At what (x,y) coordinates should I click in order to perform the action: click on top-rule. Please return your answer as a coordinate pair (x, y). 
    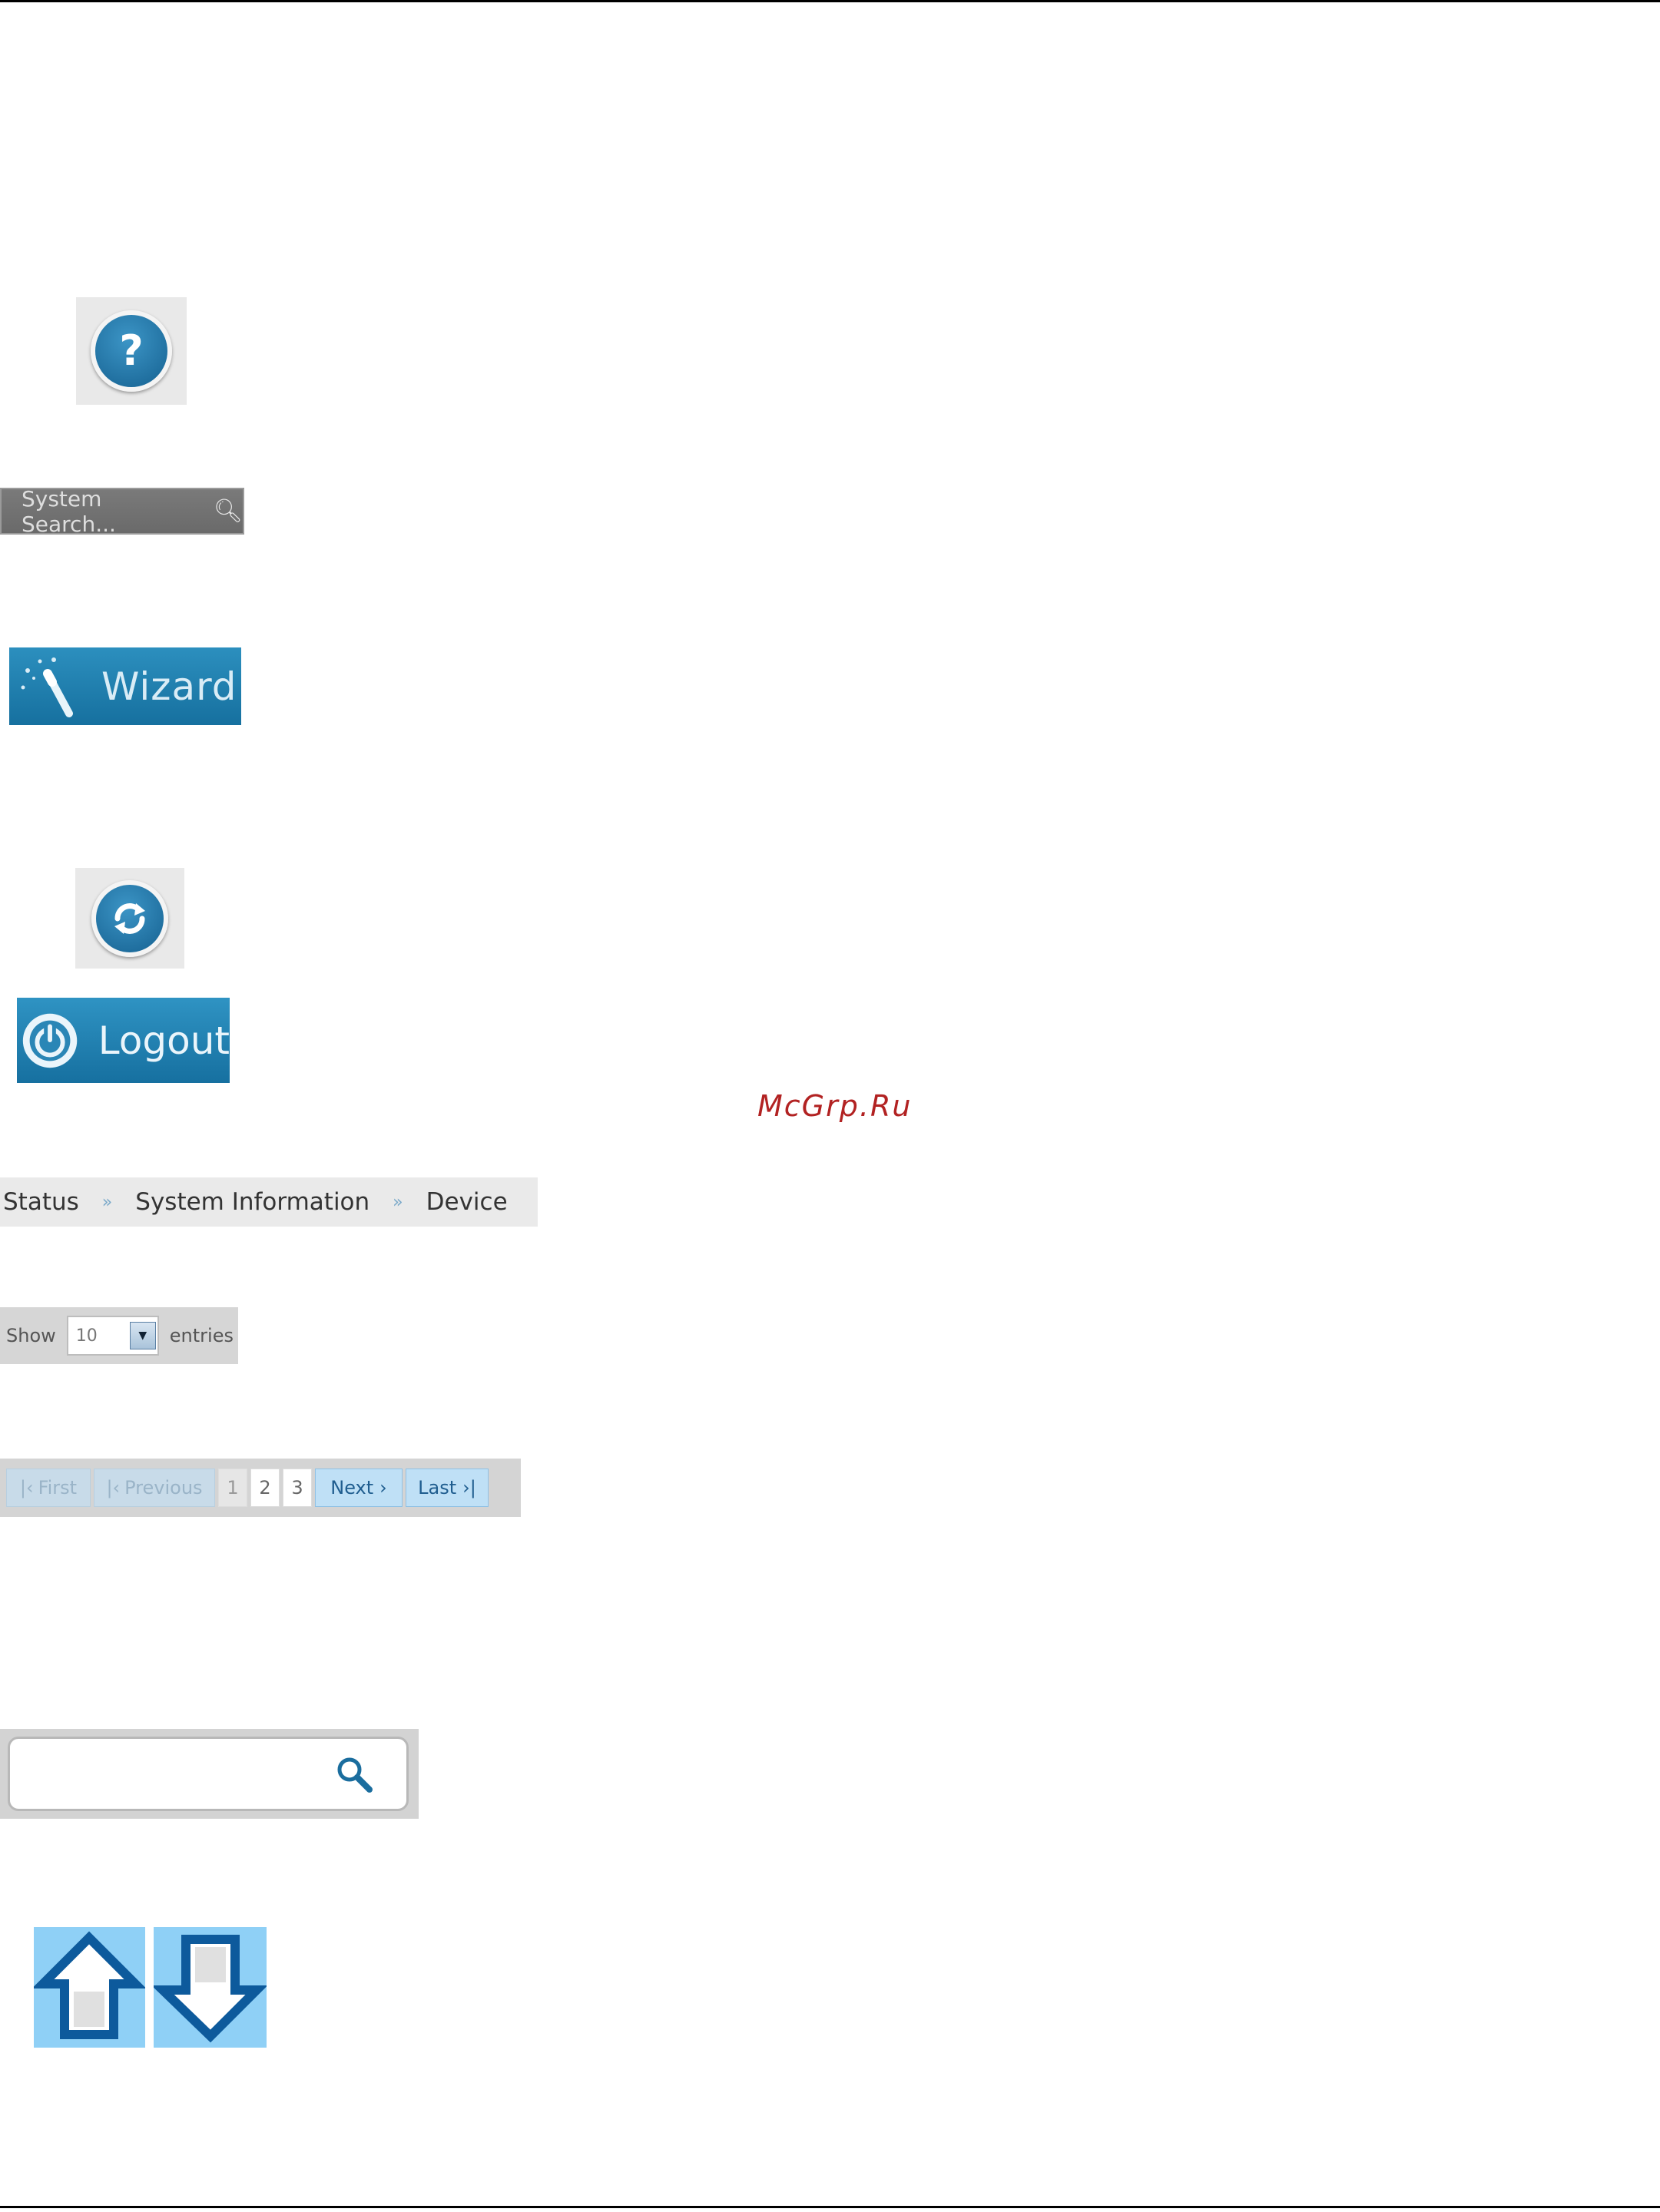
    Looking at the image, I should click on (830, 1).